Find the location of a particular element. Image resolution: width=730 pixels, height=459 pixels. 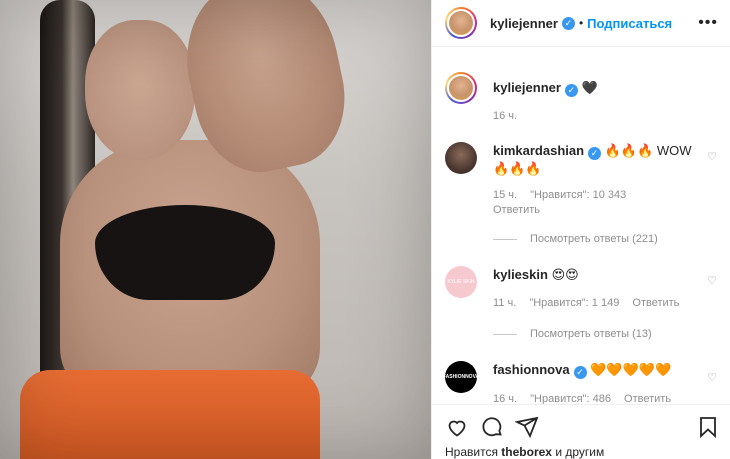

comment-likes: "Нравится": 1 149 is located at coordinates (574, 303).